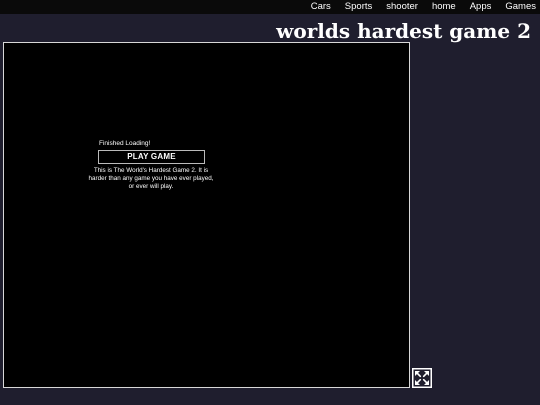 The width and height of the screenshot is (540, 405). What do you see at coordinates (358, 7) in the screenshot?
I see `nav-item-sports: Sports` at bounding box center [358, 7].